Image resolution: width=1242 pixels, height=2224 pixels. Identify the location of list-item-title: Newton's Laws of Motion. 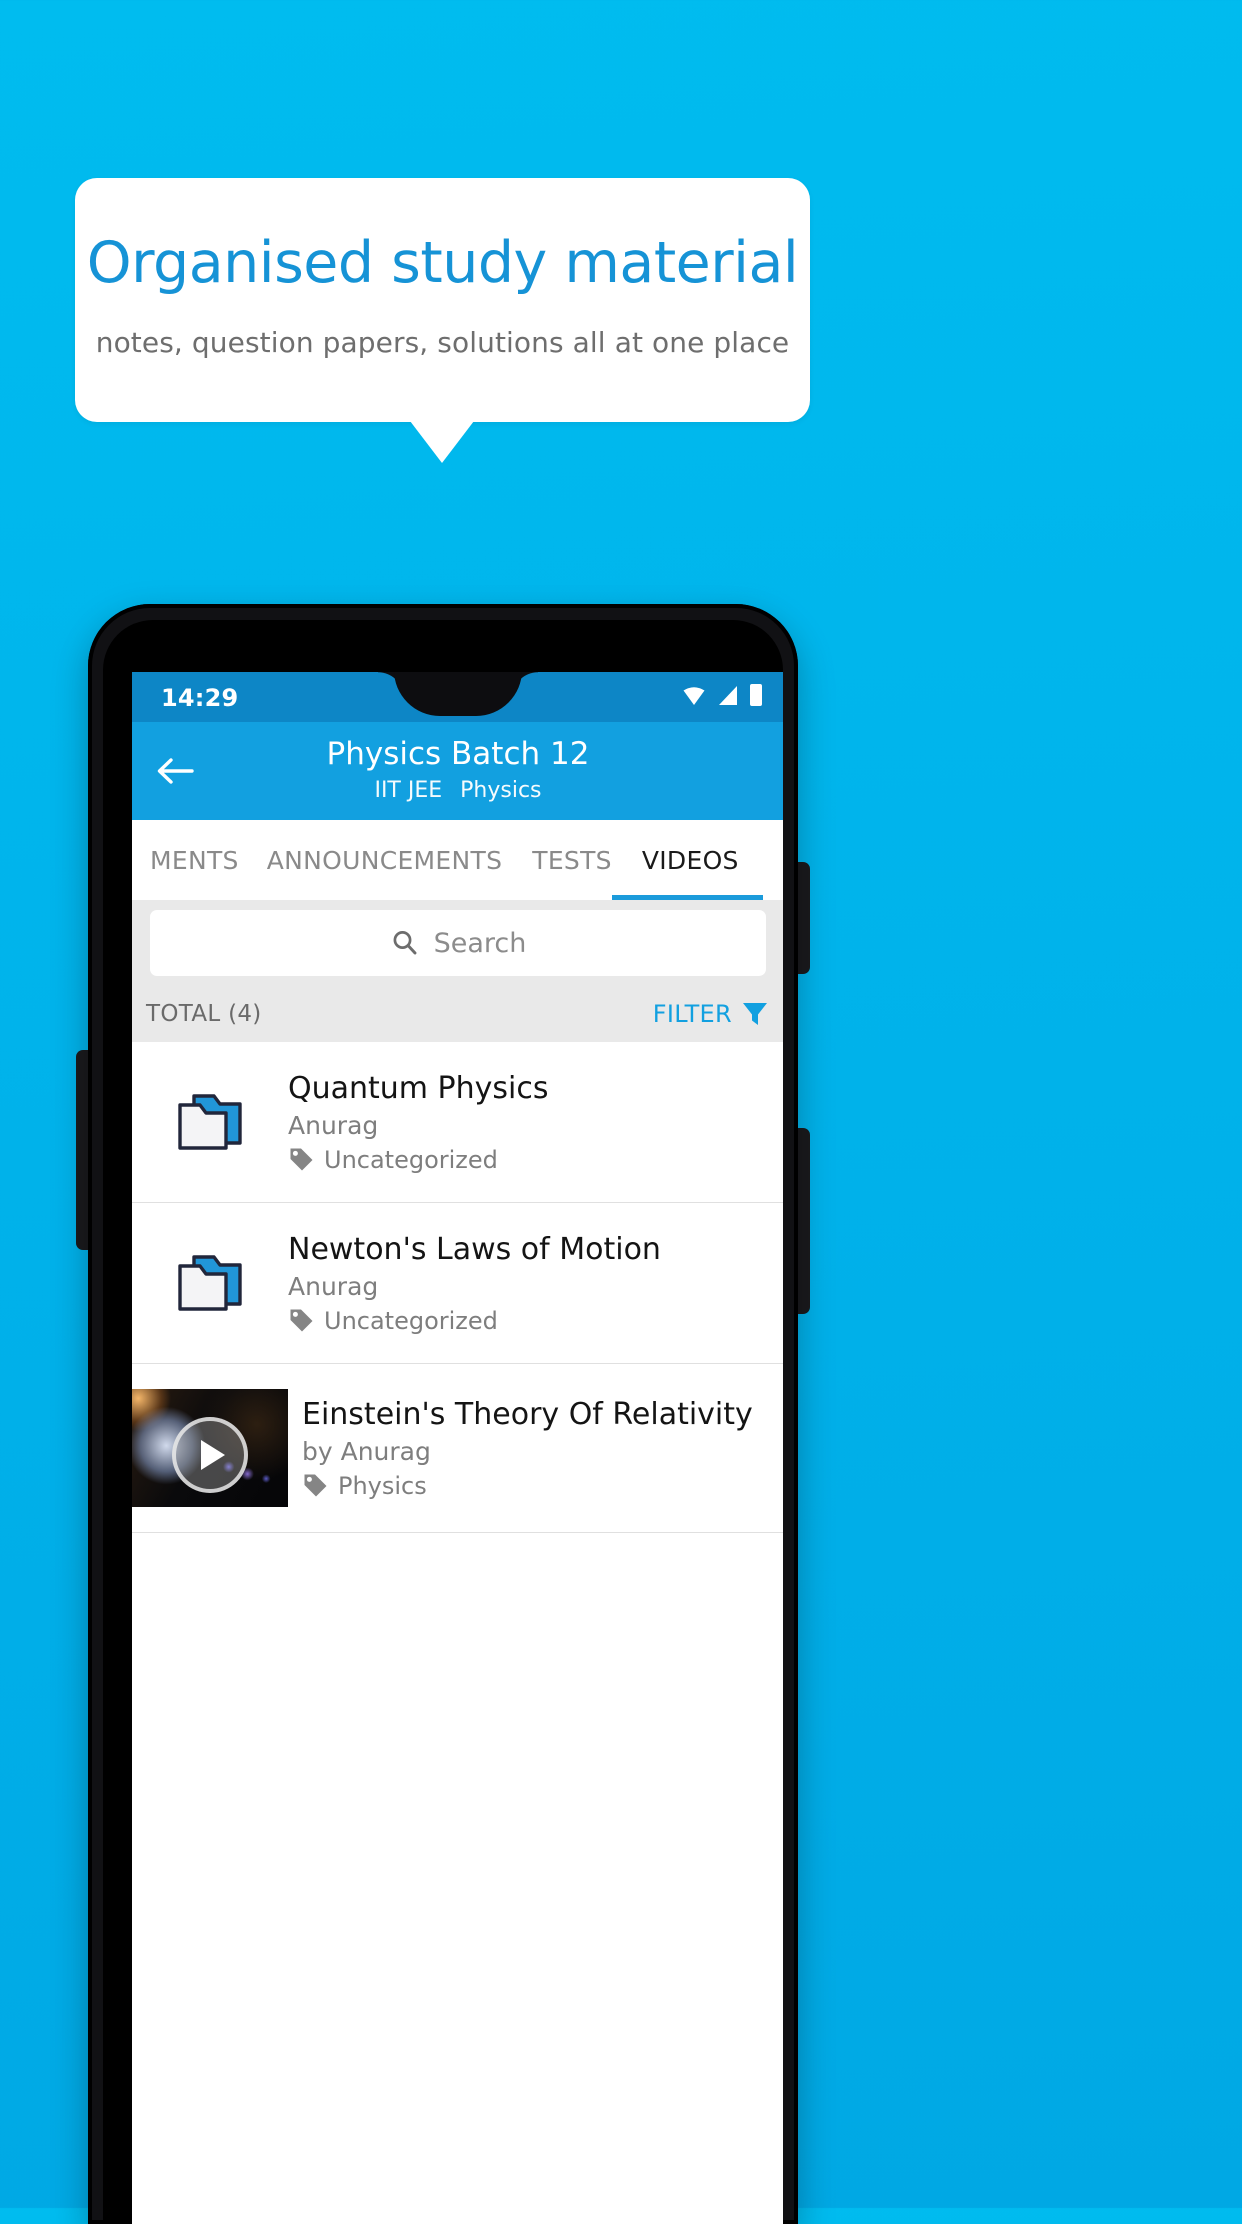
(474, 1249).